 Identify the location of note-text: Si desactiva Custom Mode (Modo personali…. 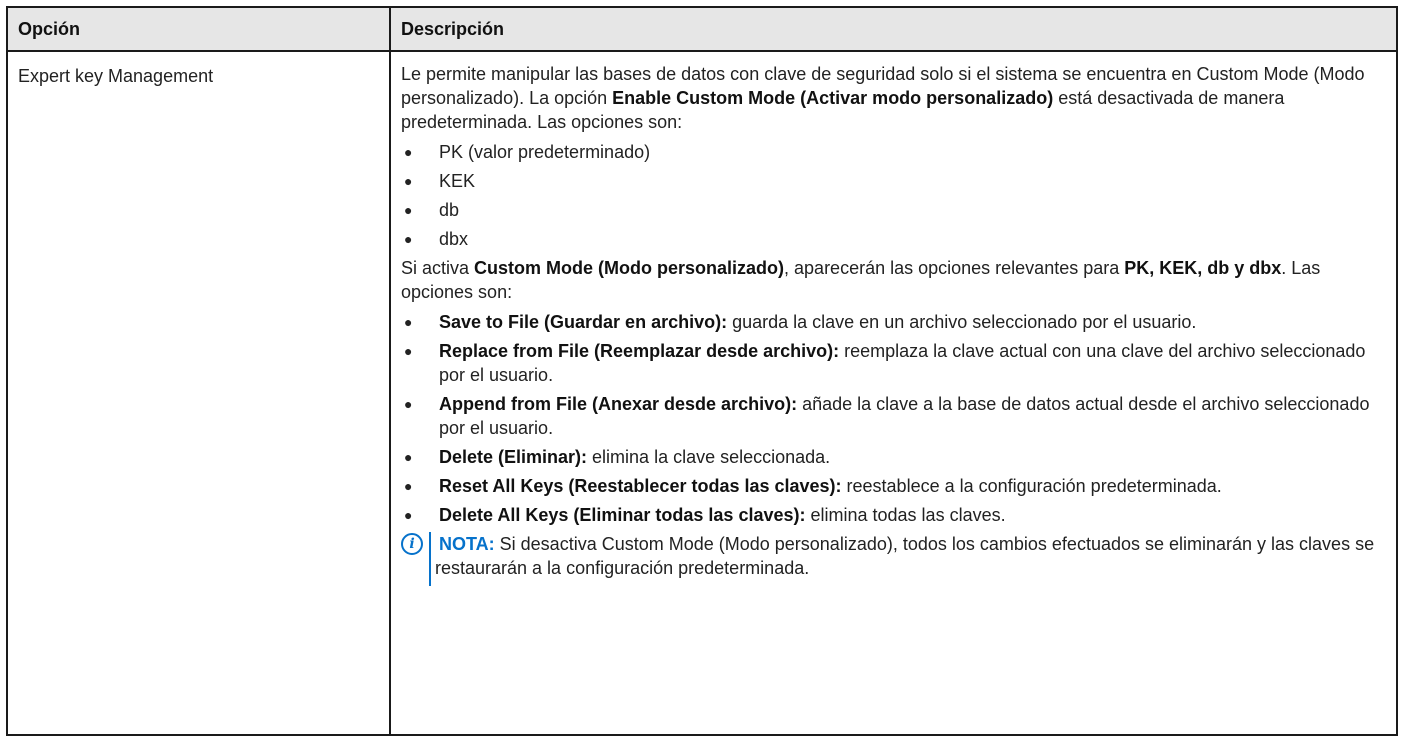
(905, 556).